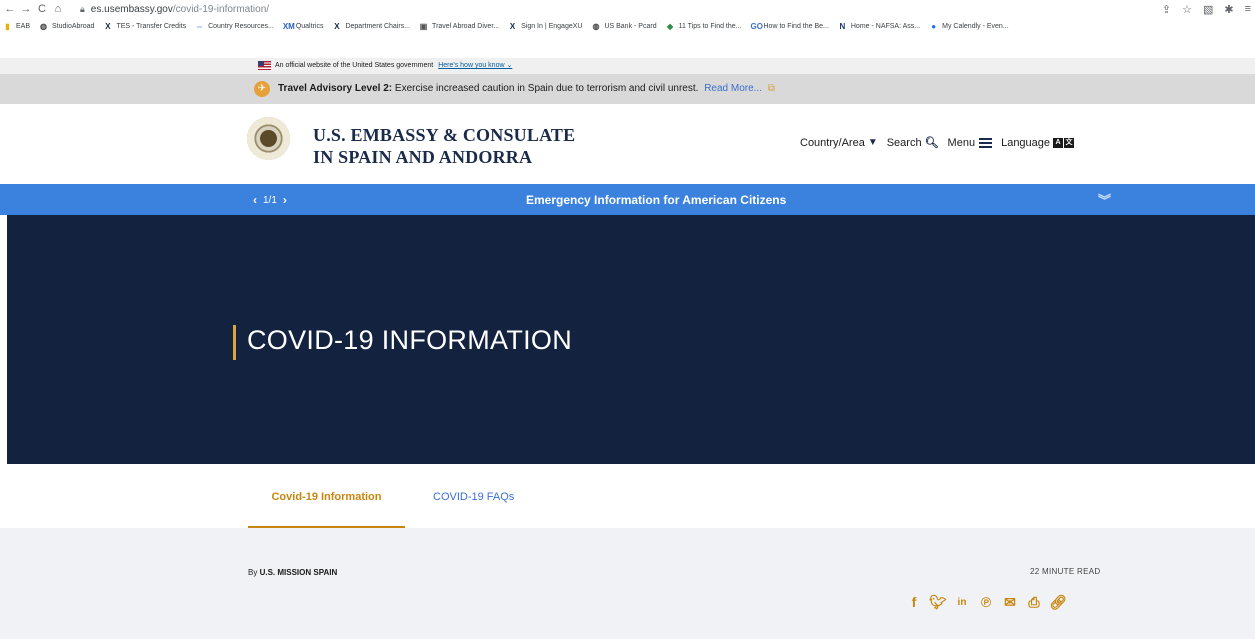  I want to click on external-link-icon: ⧉, so click(771, 88).